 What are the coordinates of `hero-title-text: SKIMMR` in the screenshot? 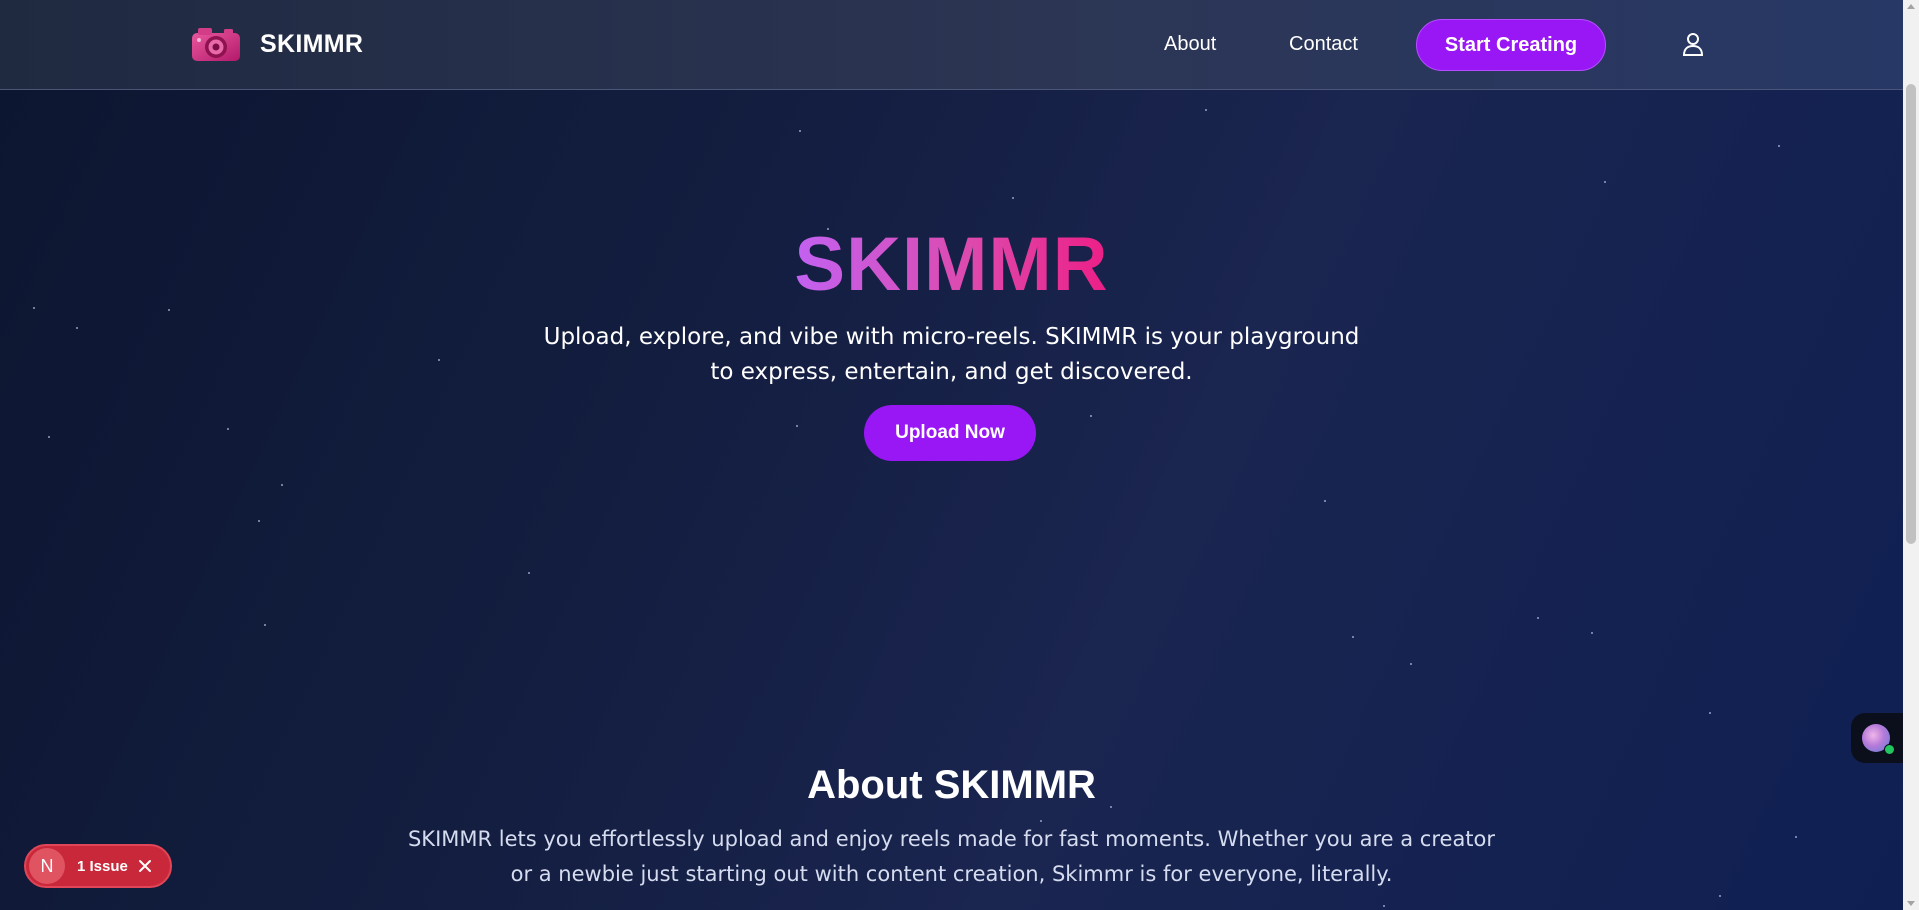 It's located at (951, 264).